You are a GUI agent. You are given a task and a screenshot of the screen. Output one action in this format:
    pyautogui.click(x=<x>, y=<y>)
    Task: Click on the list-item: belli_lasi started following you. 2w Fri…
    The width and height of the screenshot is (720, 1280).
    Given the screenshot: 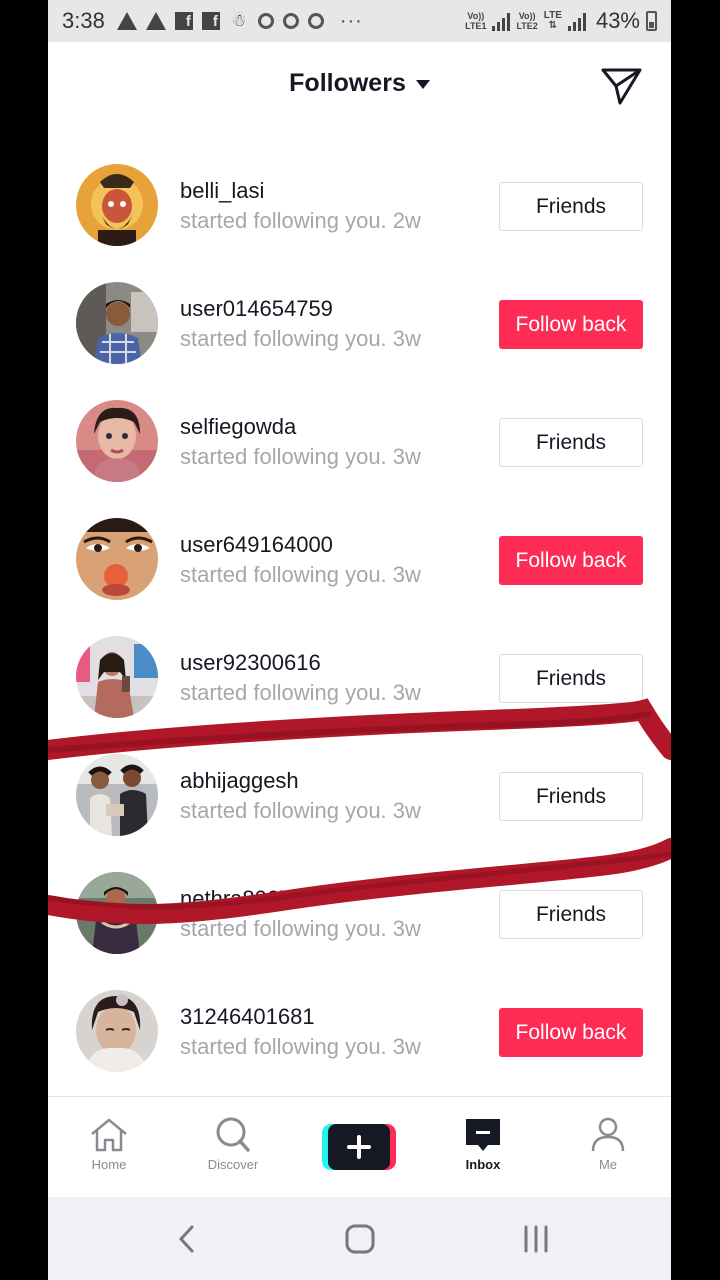 What is the action you would take?
    pyautogui.click(x=359, y=198)
    